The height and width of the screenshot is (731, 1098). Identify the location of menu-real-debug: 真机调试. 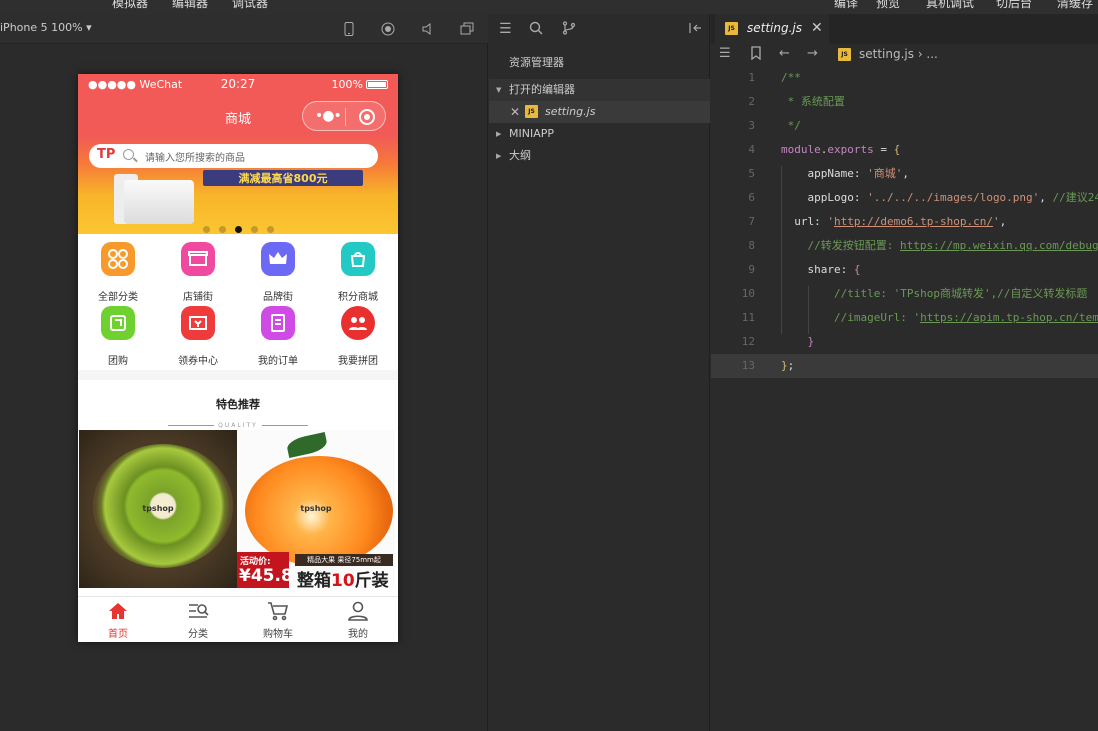
(950, 5).